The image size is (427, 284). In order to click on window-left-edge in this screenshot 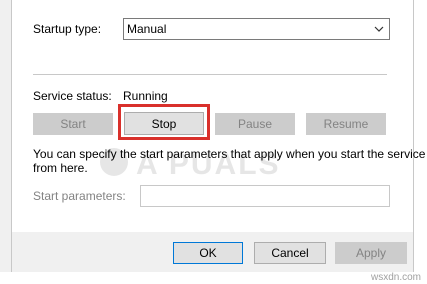, I will do `click(6, 136)`.